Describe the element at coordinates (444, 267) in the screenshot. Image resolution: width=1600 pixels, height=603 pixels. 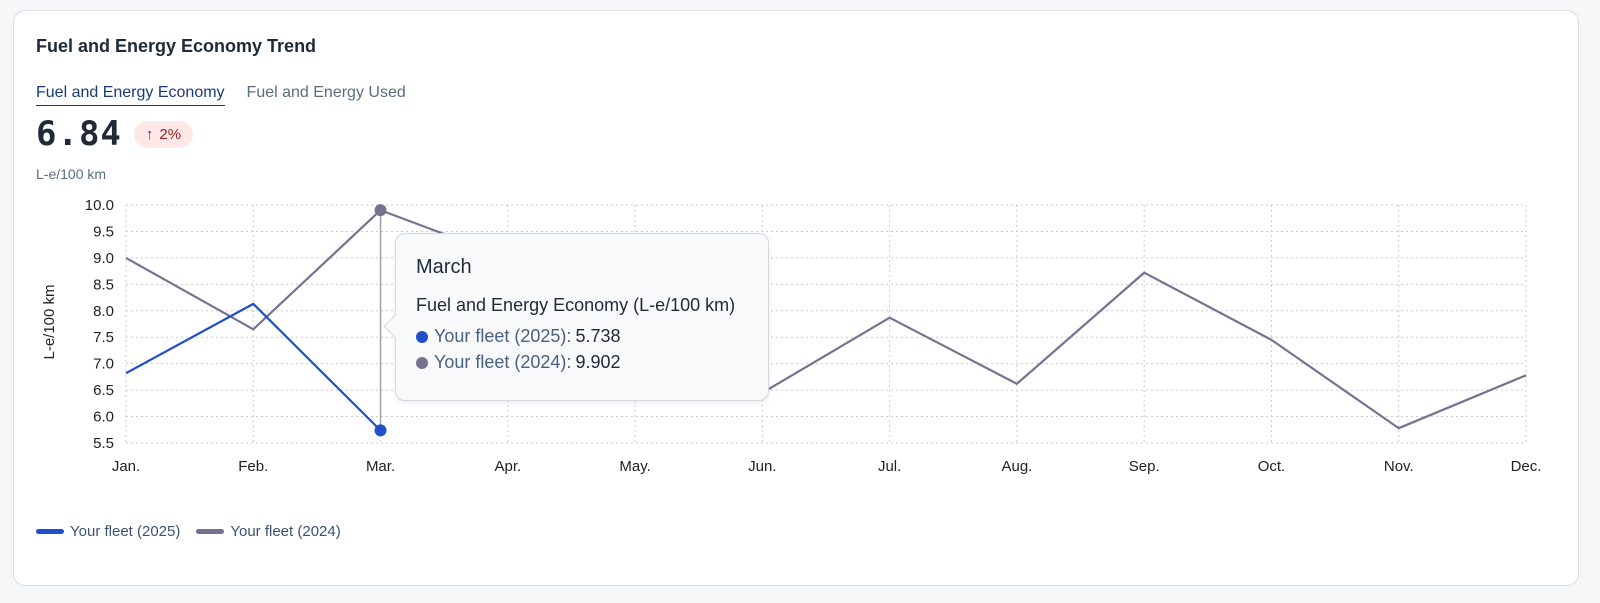
I see `tooltip-month: March` at that location.